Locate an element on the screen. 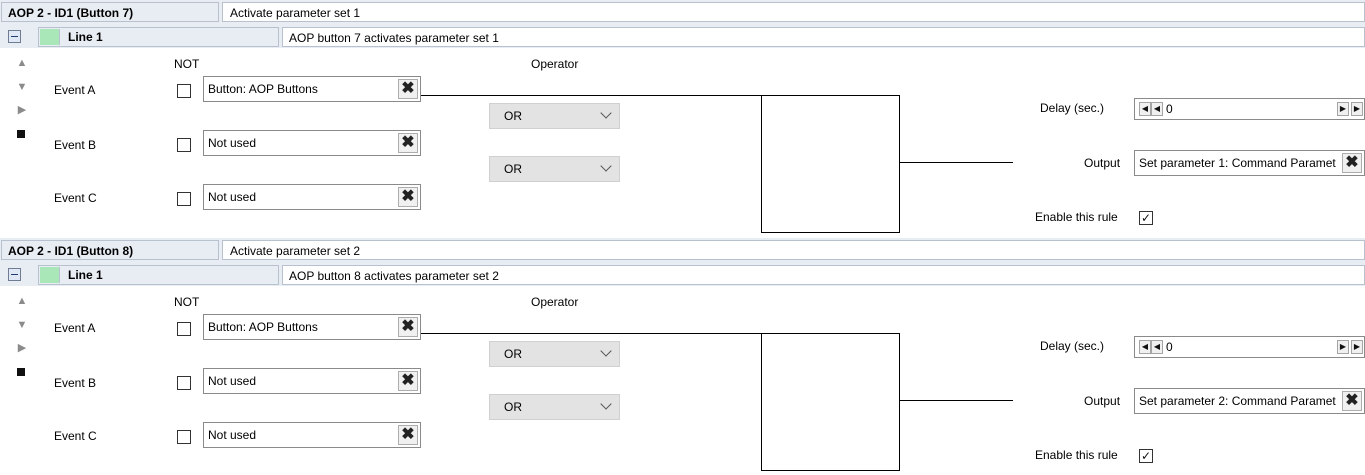 The image size is (1365, 475). line-description-field: AOP button 7 activates parameter set 1 is located at coordinates (823, 37).